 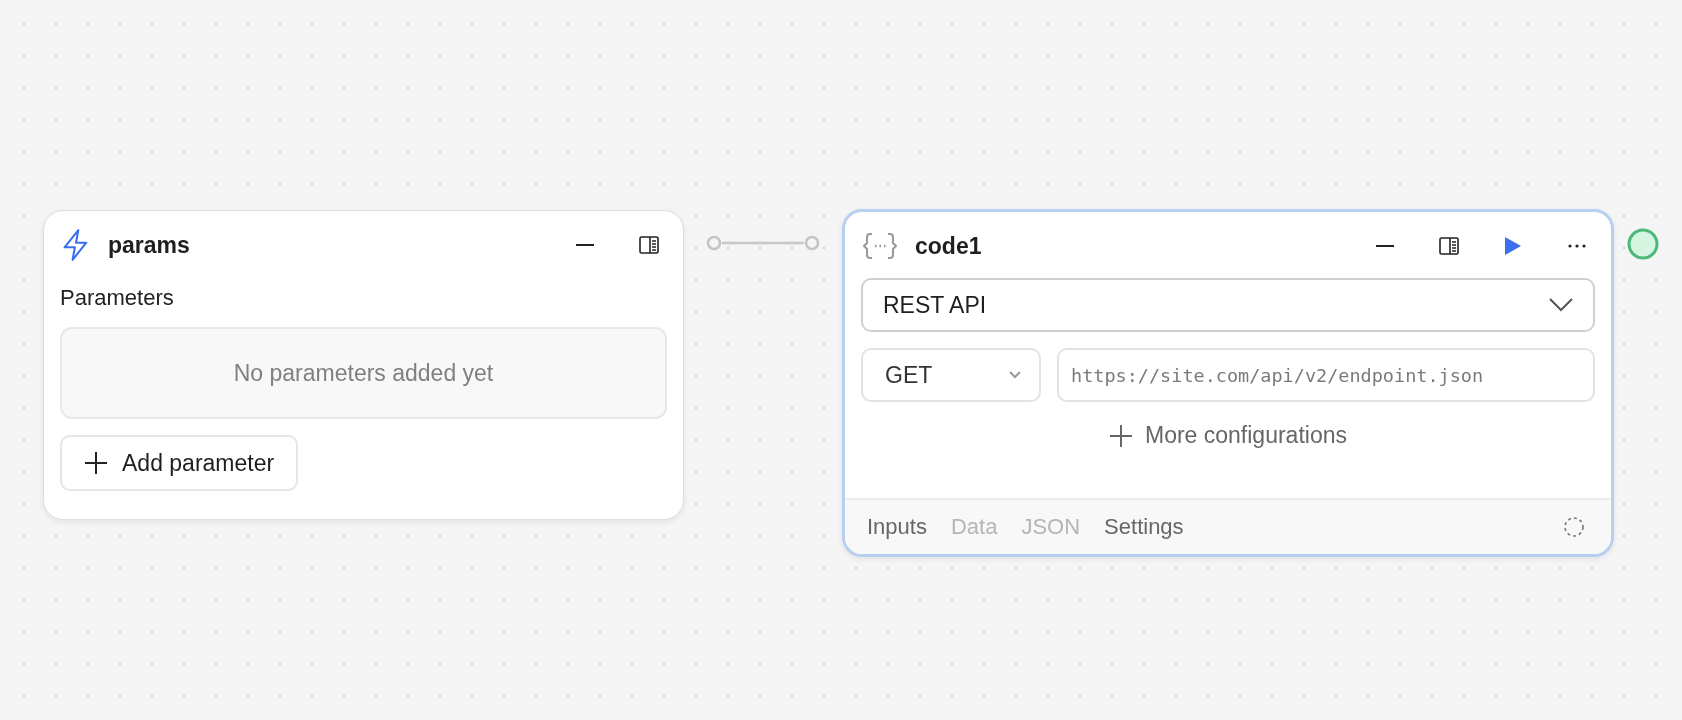 I want to click on more-configurations-button: More configurations, so click(x=1228, y=435).